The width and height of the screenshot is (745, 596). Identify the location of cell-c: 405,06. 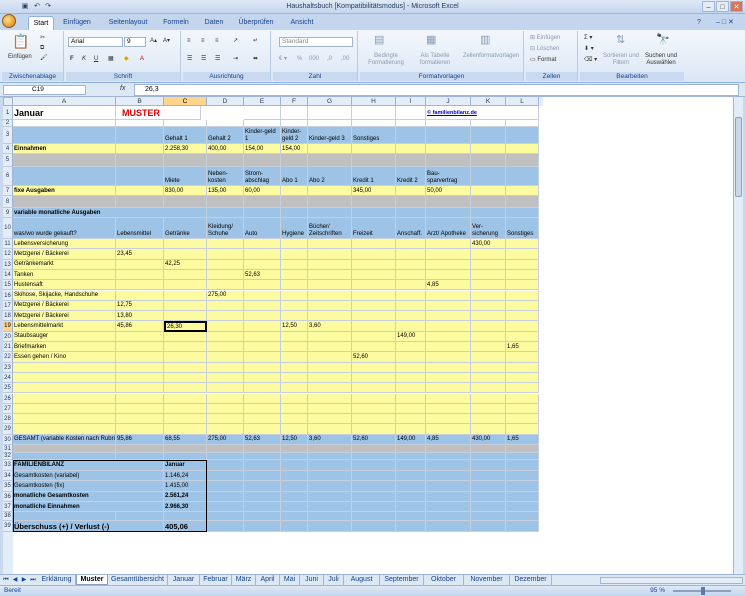
(185, 527).